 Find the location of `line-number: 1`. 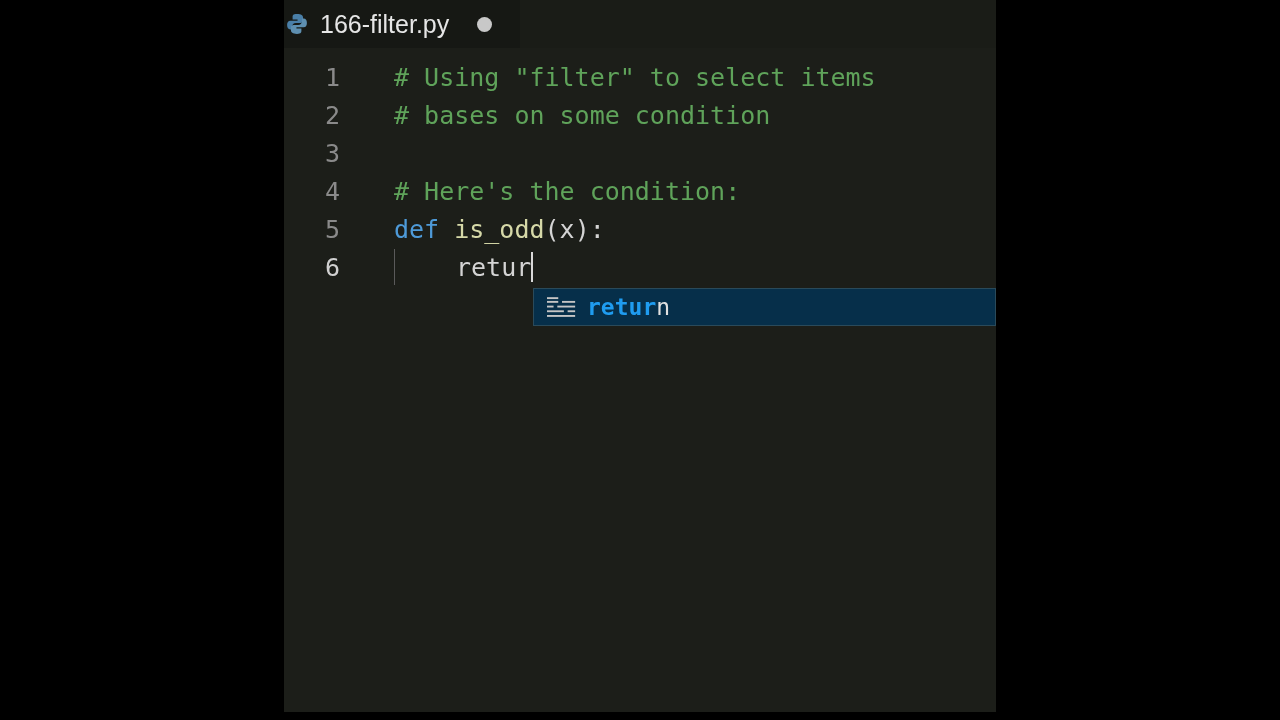

line-number: 1 is located at coordinates (331, 77).